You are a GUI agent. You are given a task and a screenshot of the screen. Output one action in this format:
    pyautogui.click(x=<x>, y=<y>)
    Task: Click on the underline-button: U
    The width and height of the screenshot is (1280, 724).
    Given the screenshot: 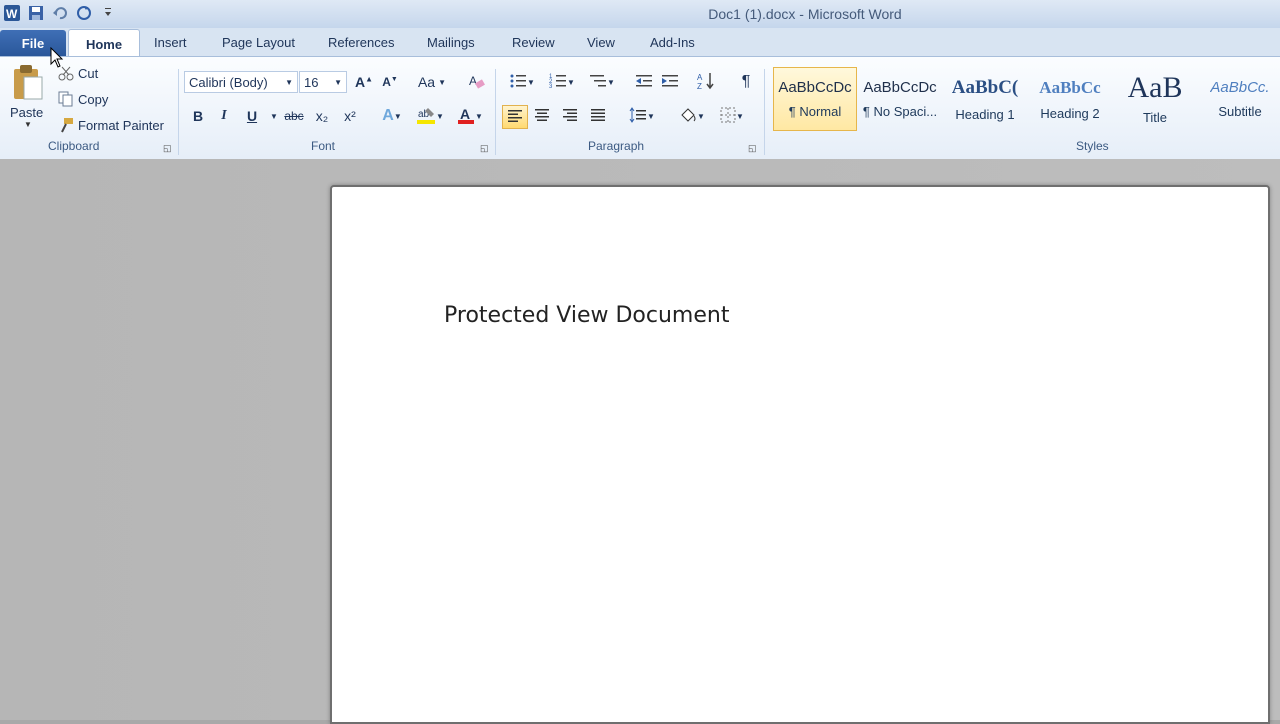 What is the action you would take?
    pyautogui.click(x=252, y=116)
    